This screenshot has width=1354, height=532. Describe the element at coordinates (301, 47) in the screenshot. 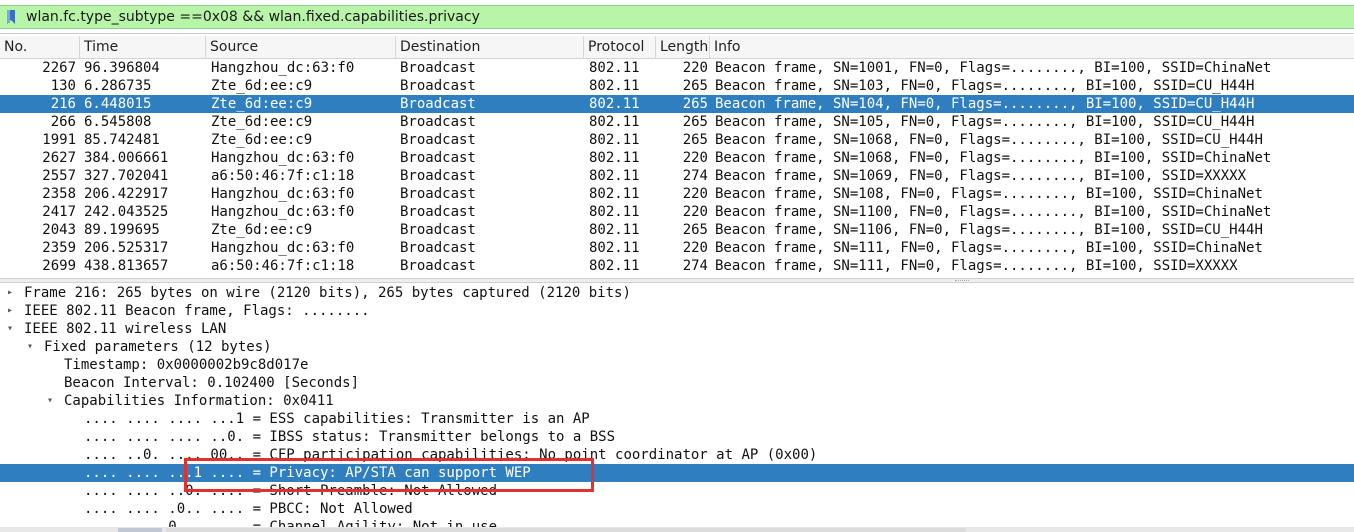

I see `column-header-source: Source` at that location.